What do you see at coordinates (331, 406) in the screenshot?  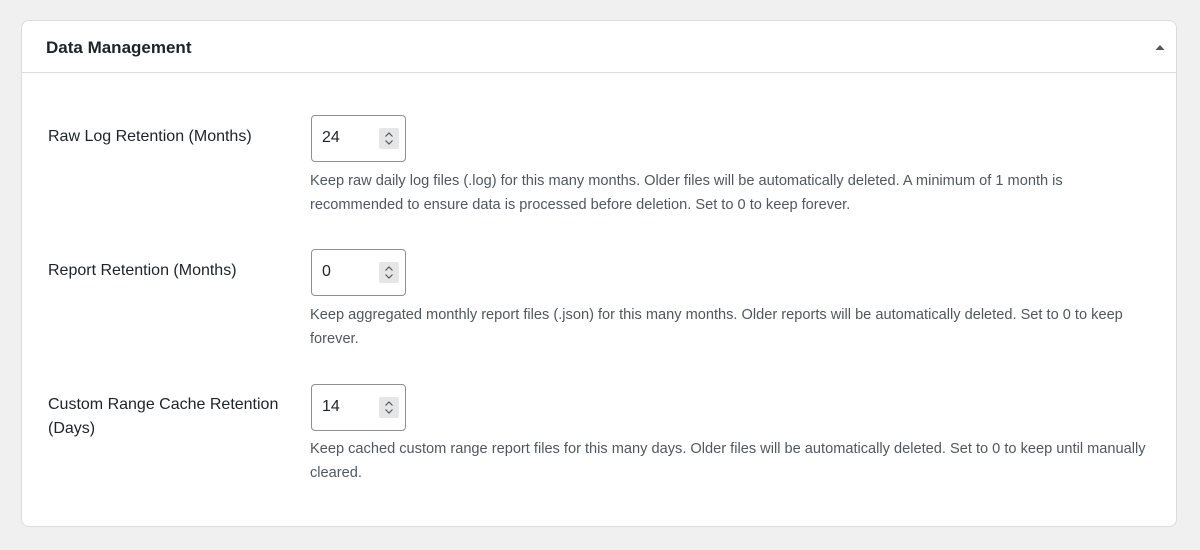 I see `input-value: 14` at bounding box center [331, 406].